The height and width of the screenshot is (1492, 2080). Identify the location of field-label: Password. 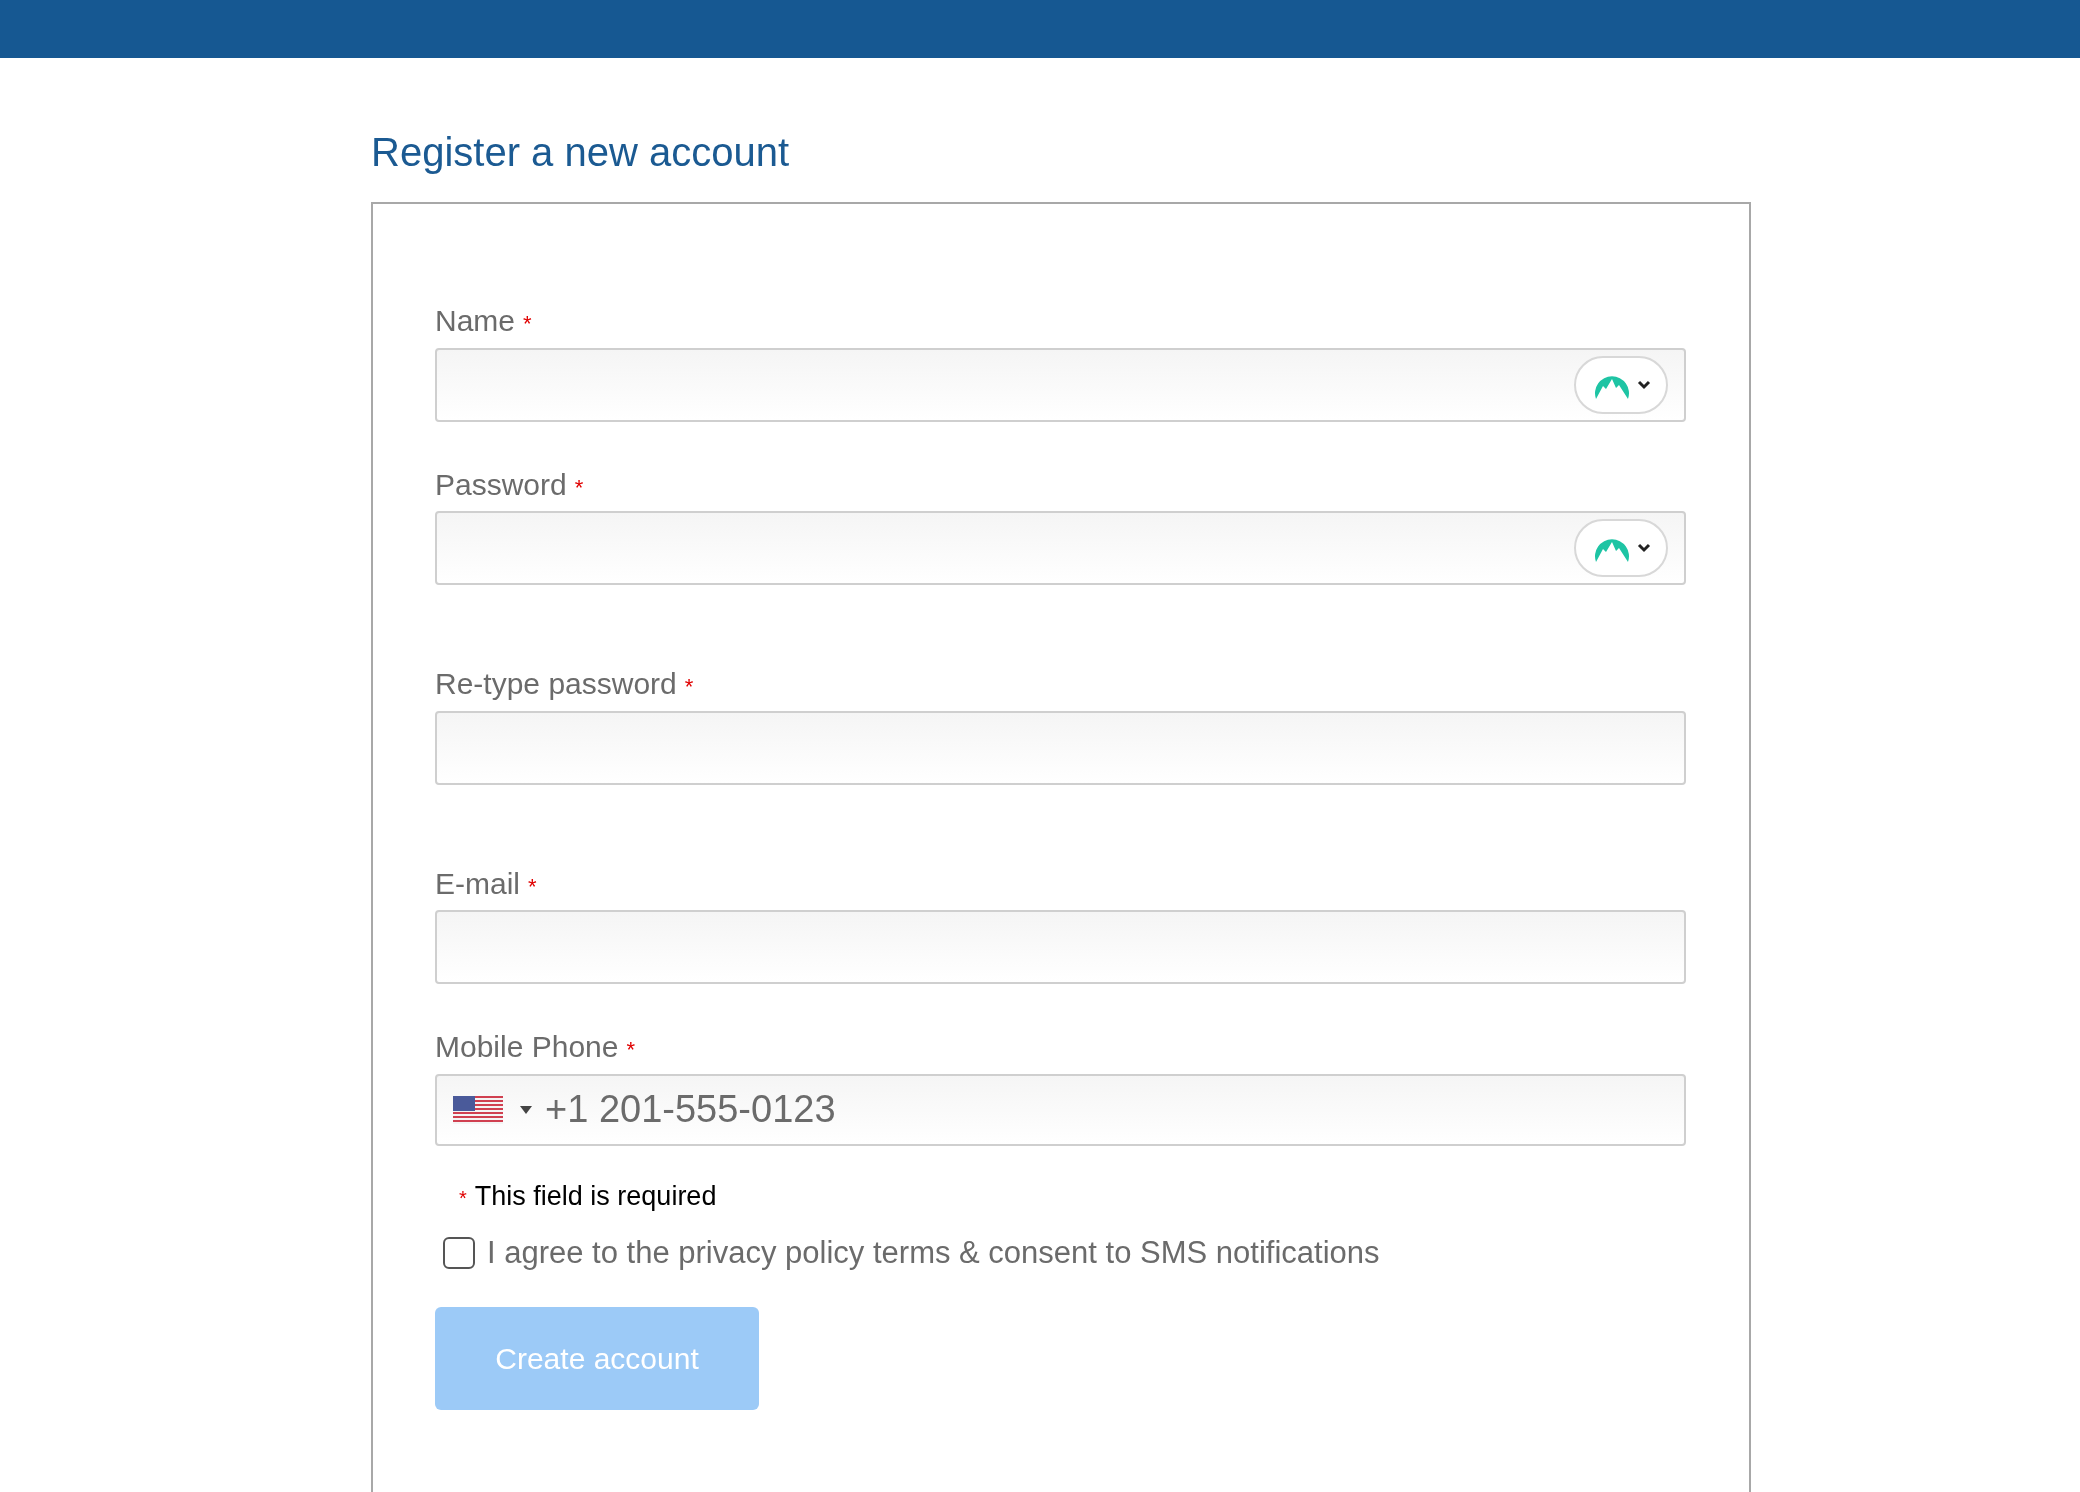
(501, 484).